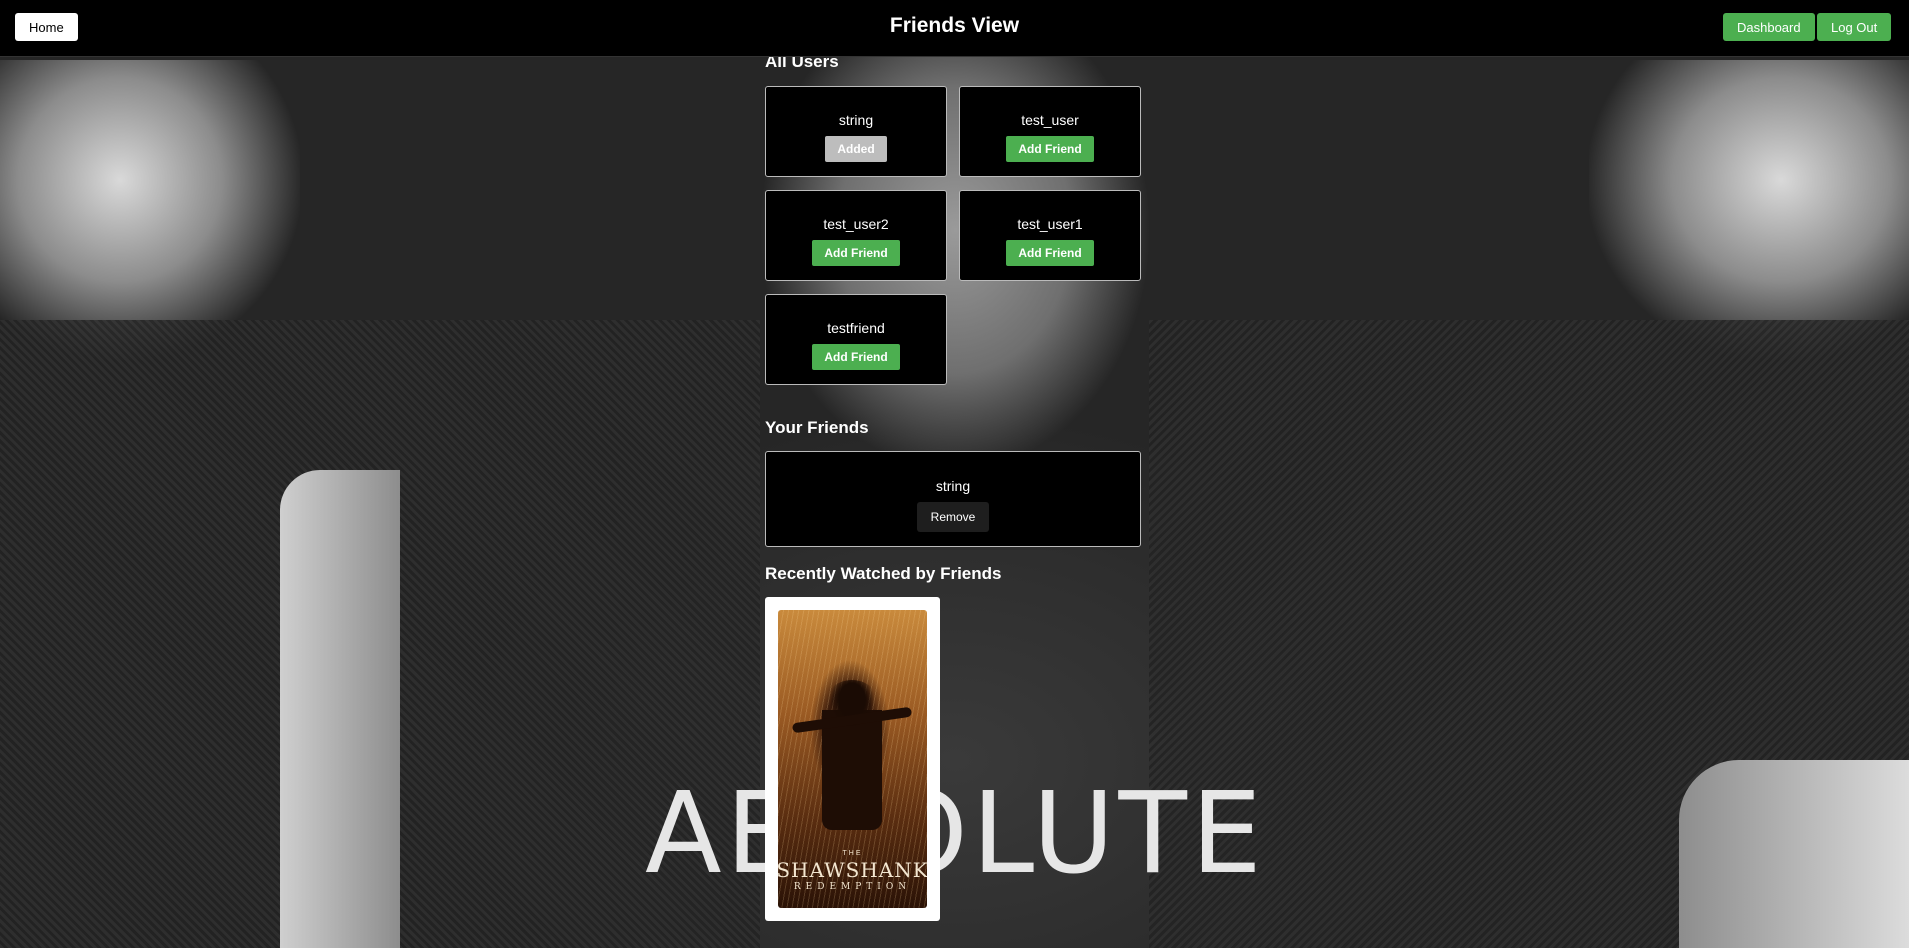 This screenshot has height=948, width=1909. I want to click on background-left-hand, so click(150, 210).